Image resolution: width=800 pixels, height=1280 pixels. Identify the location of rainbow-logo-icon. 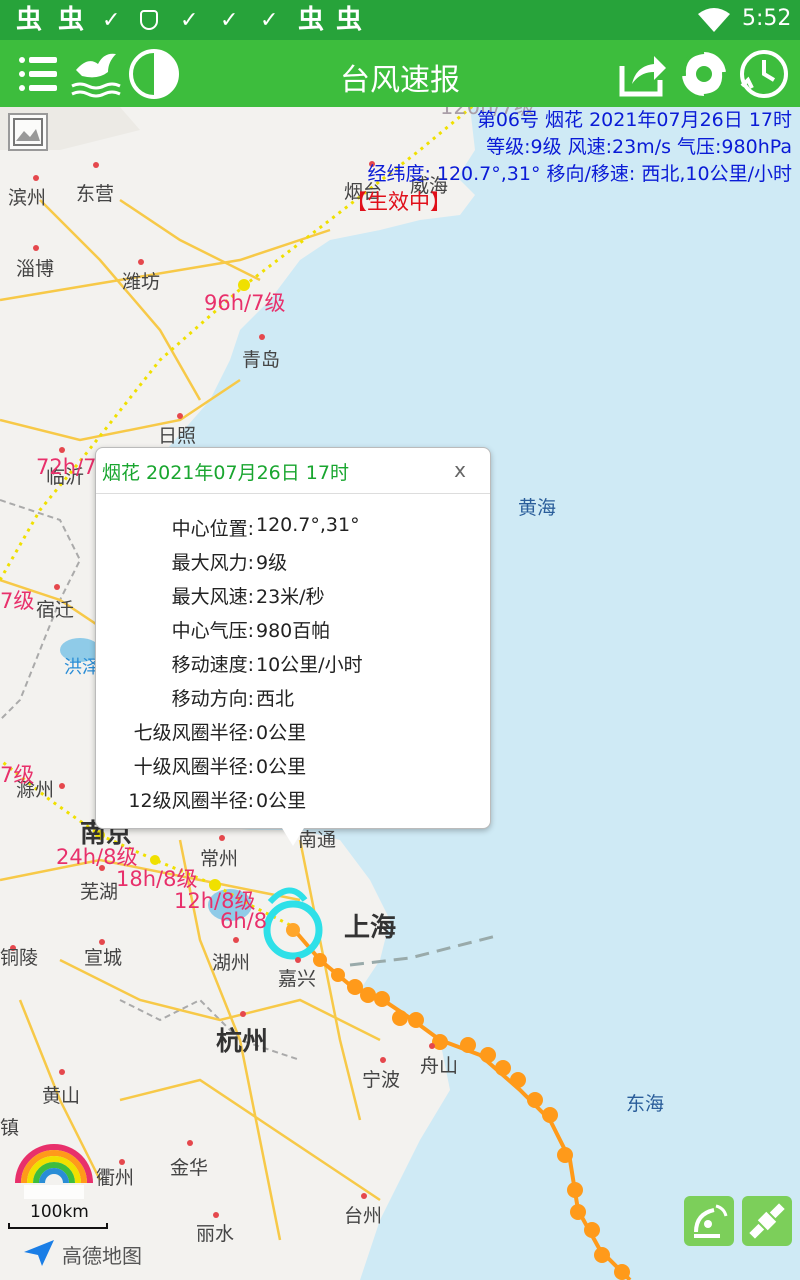
(54, 1167).